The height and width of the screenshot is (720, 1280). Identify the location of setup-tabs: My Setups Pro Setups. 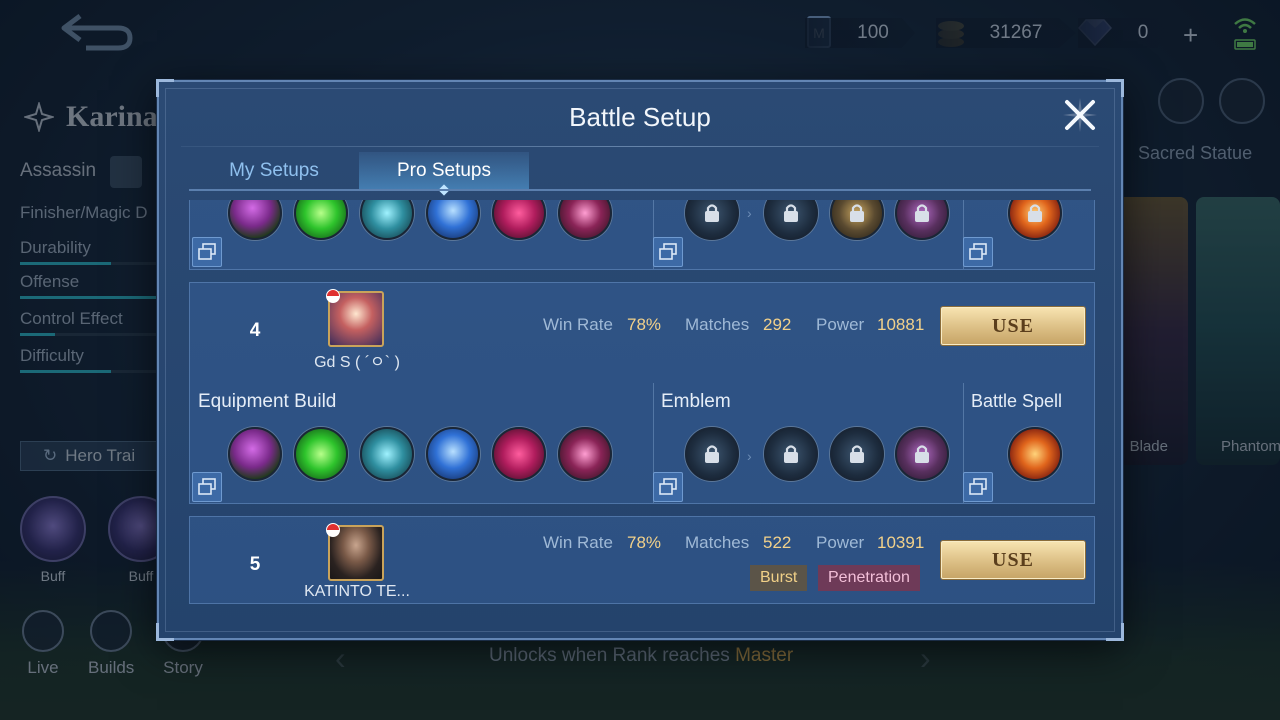
(359, 171).